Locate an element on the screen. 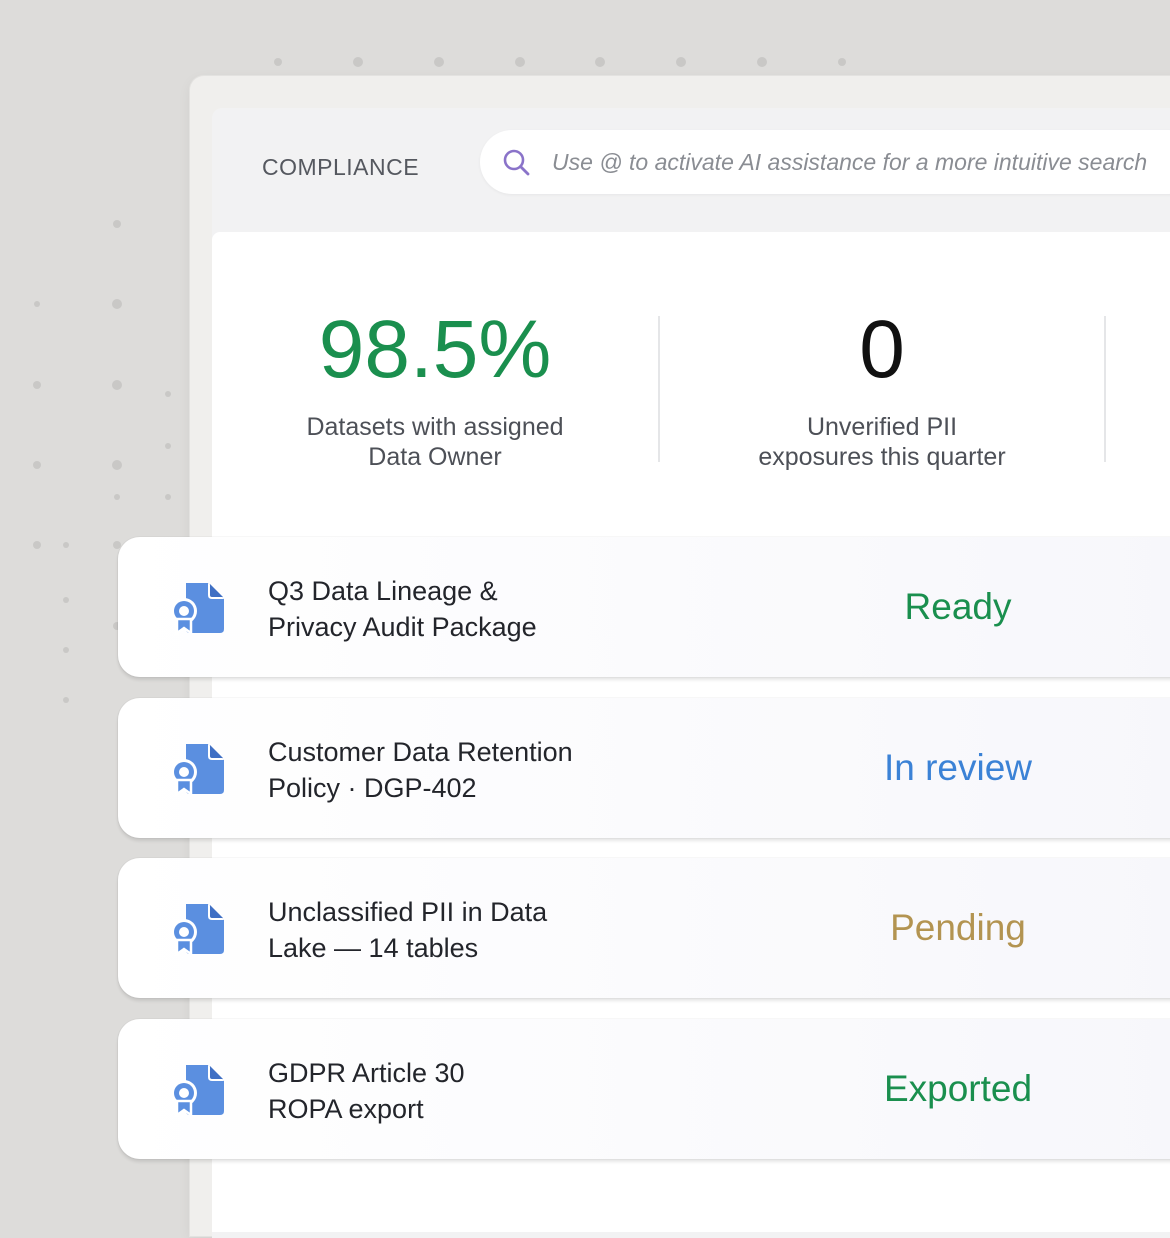  section-title: COMPLIANCE is located at coordinates (341, 167).